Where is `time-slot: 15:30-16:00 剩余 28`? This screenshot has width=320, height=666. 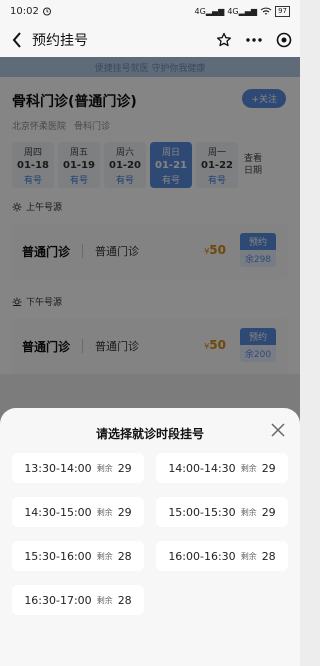 time-slot: 15:30-16:00 剩余 28 is located at coordinates (78, 556).